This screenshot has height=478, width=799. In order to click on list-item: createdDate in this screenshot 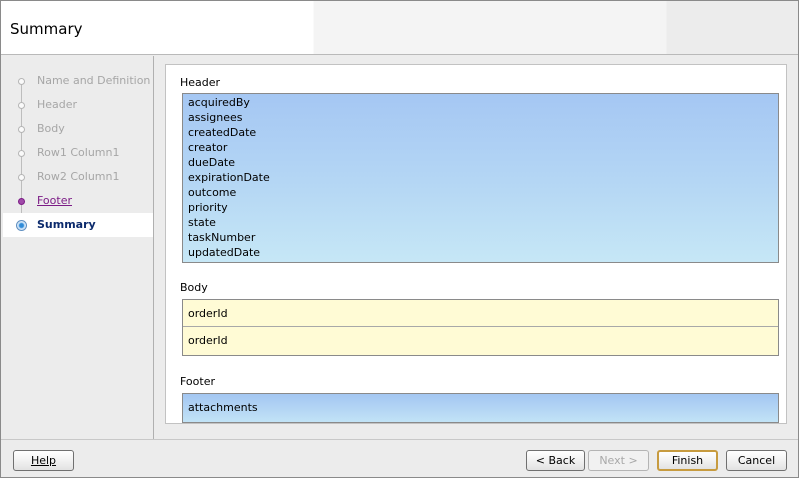, I will do `click(480, 132)`.